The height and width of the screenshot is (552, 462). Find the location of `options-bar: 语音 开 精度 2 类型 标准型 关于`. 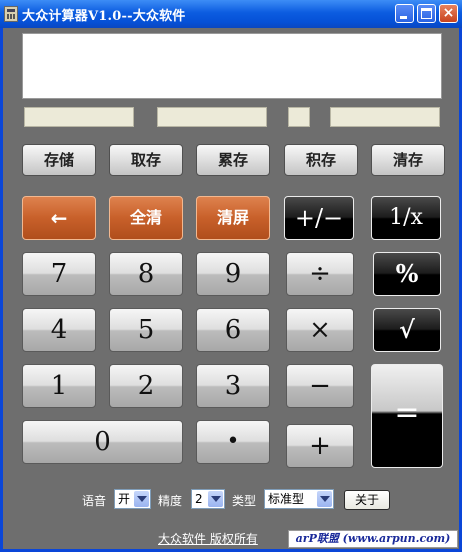

options-bar: 语音 开 精度 2 类型 标准型 关于 is located at coordinates (231, 500).